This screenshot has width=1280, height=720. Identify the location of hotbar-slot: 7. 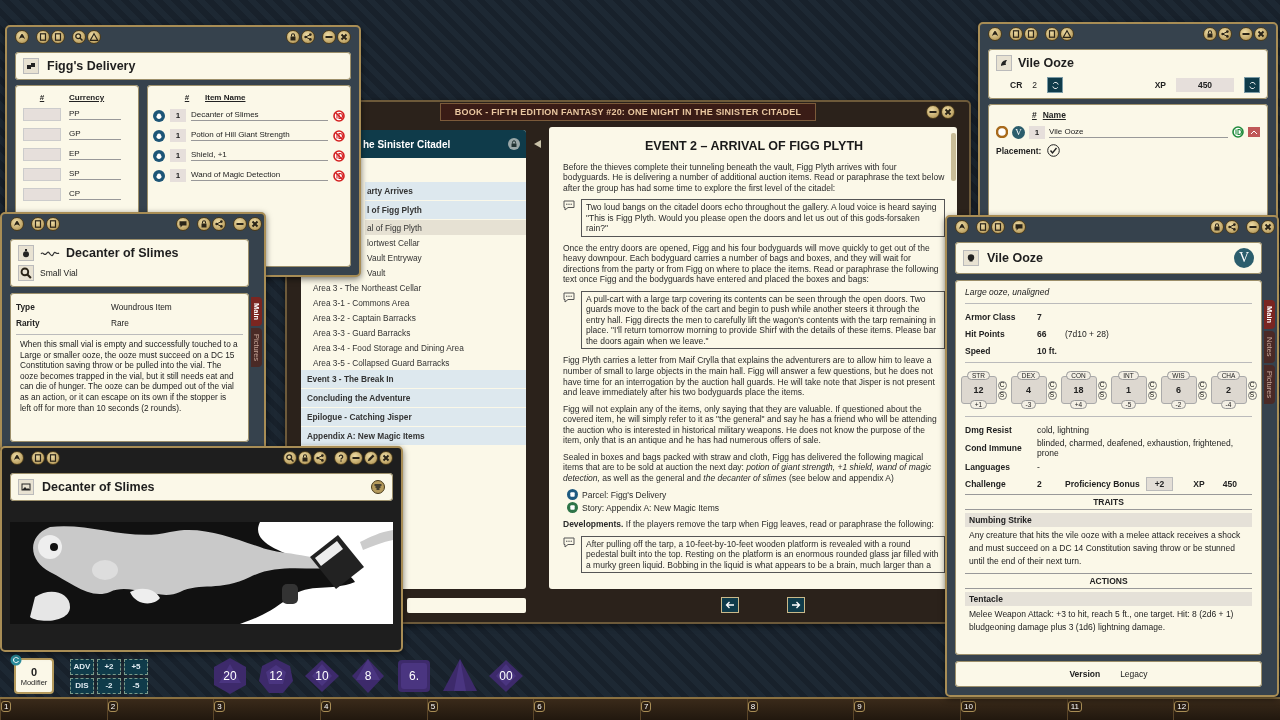
(646, 706).